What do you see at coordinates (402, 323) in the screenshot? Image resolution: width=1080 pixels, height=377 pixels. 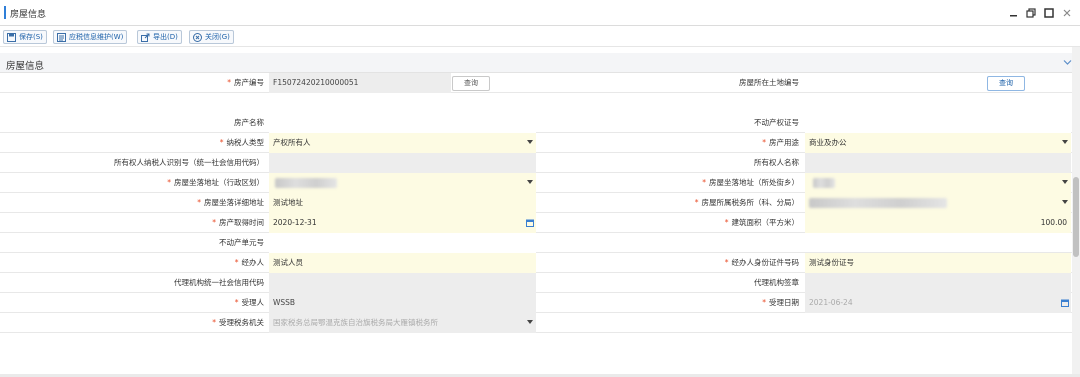 I see `tax-authority-select: 国家税务总局鄂温克族自治旗税务局大雁镇税务所` at bounding box center [402, 323].